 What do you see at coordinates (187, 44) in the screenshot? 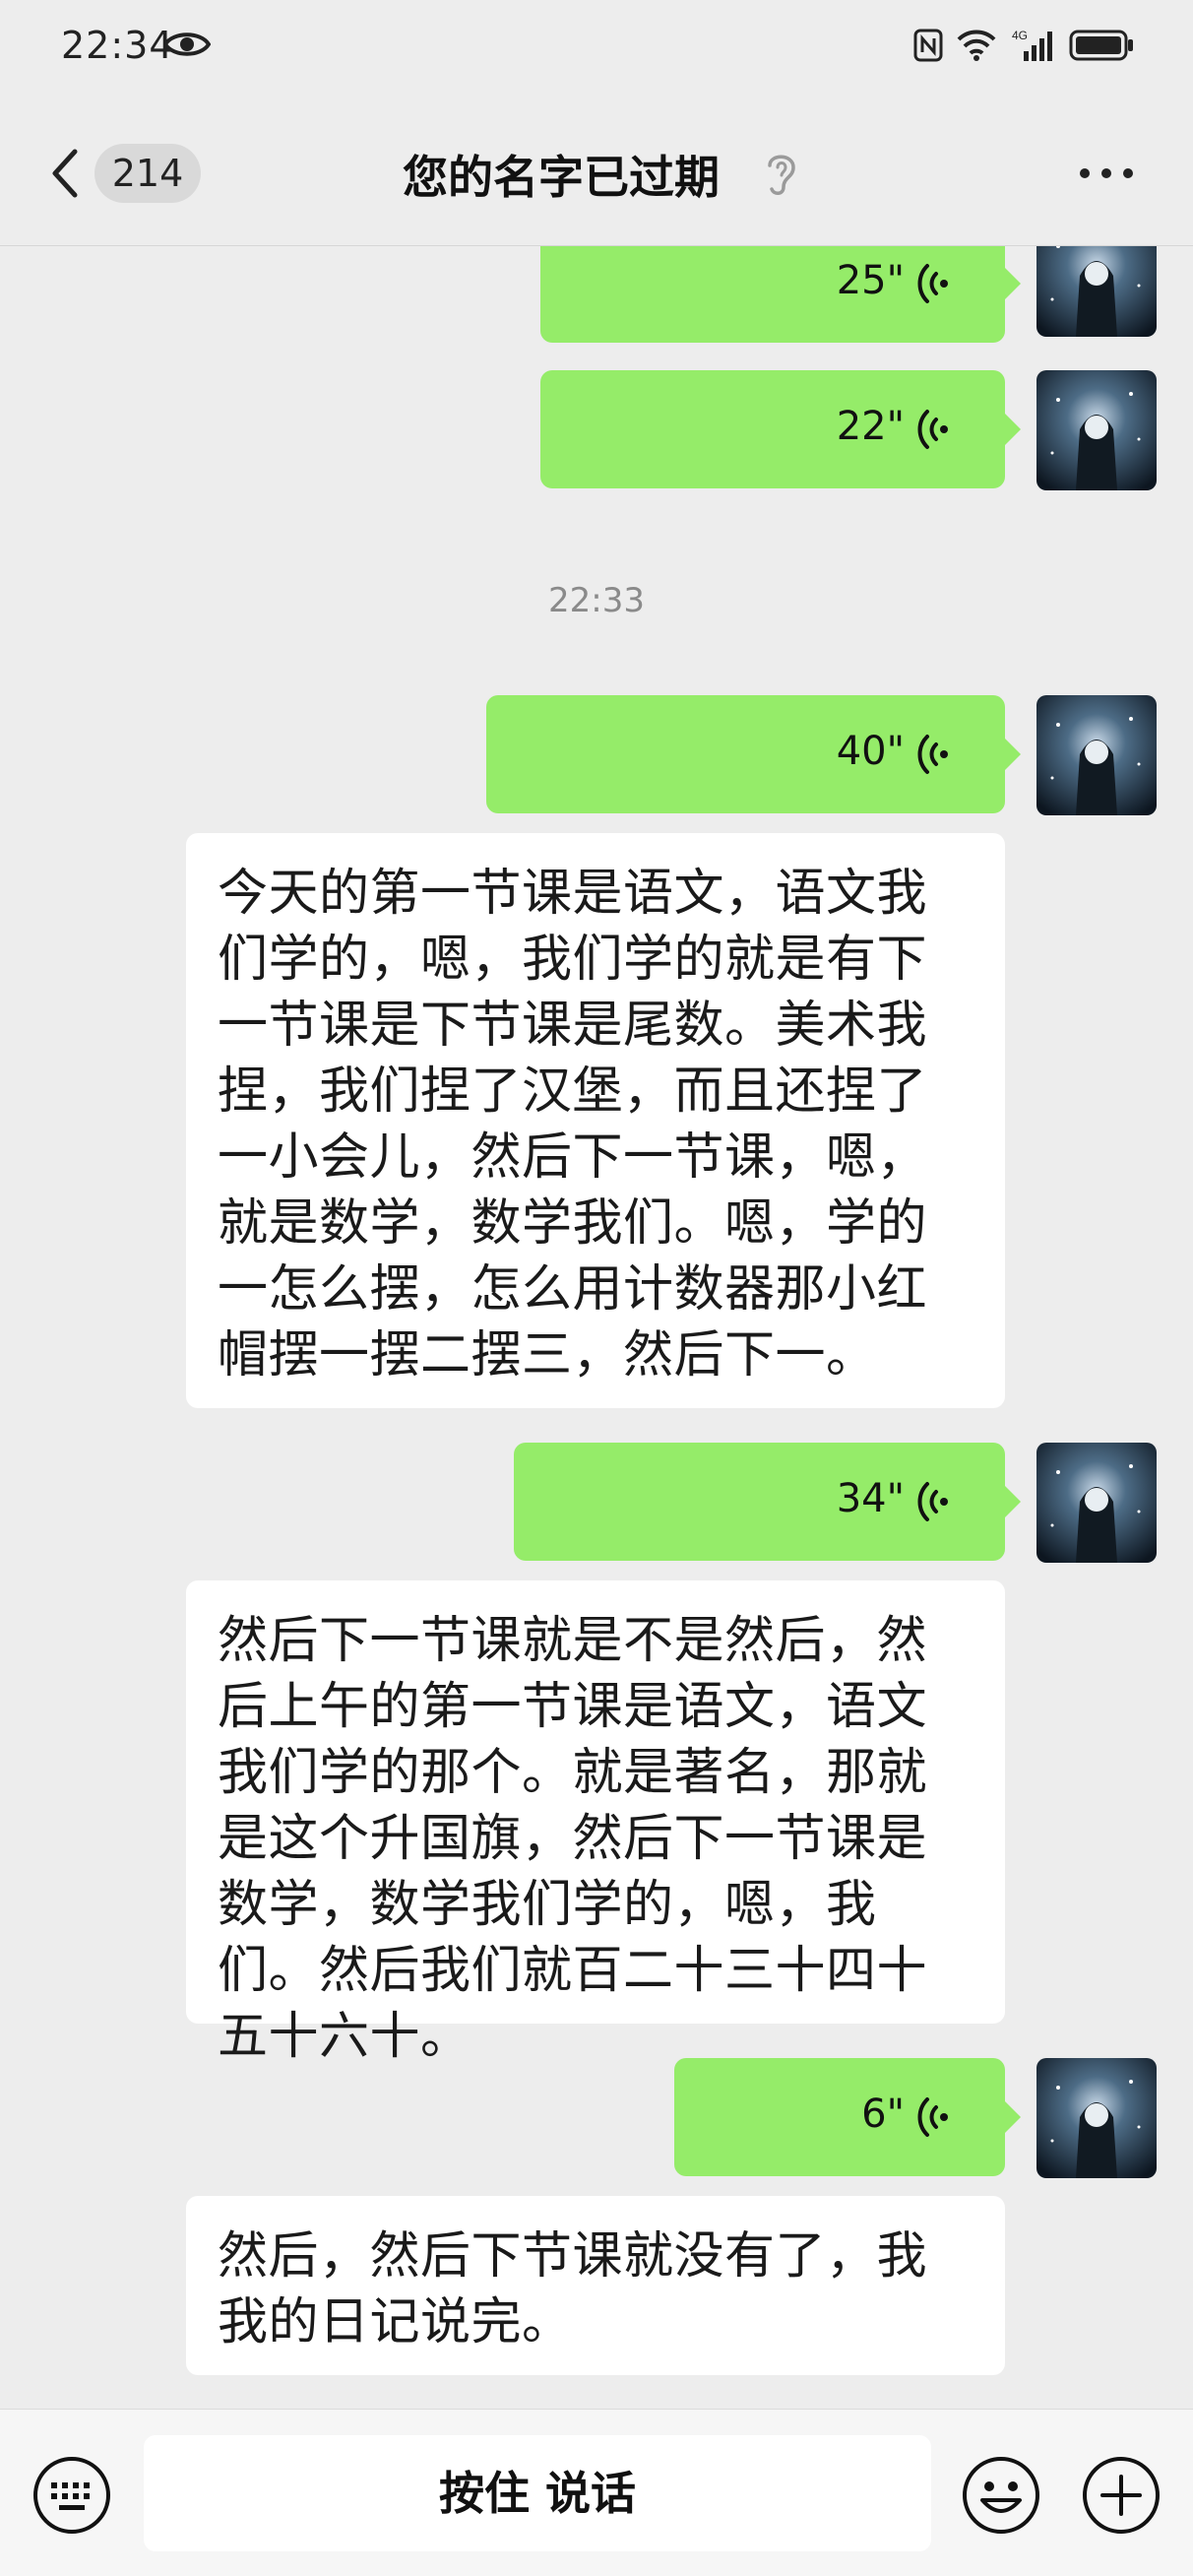
I see `eye-icon` at bounding box center [187, 44].